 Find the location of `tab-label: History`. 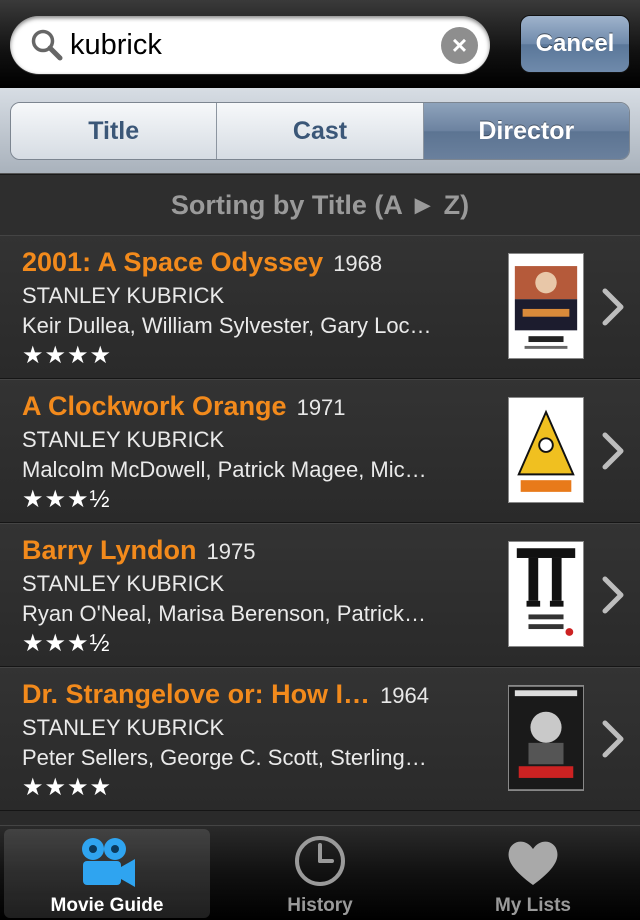

tab-label: History is located at coordinates (320, 905).